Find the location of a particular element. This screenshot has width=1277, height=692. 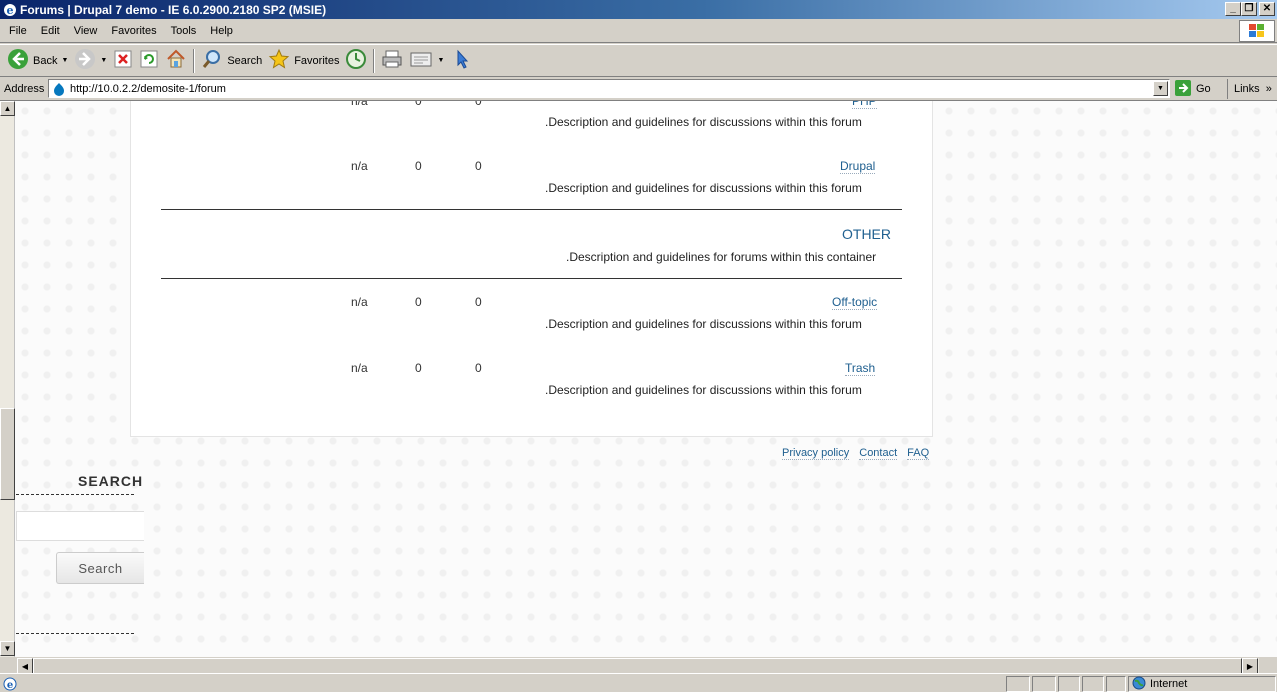

go-label: Go is located at coordinates (1203, 89).